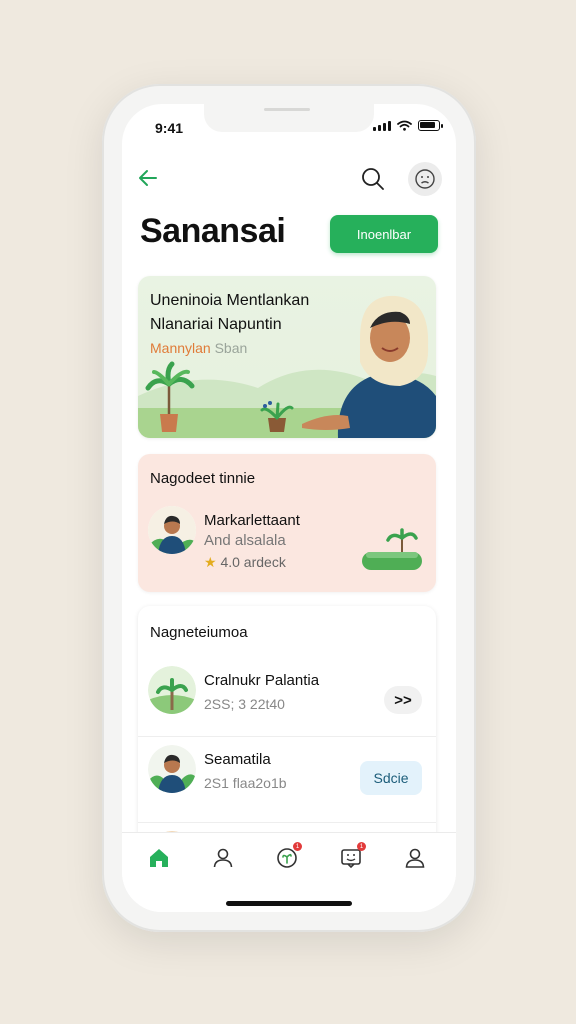 The width and height of the screenshot is (576, 1024). I want to click on tab-messages: 1, so click(351, 857).